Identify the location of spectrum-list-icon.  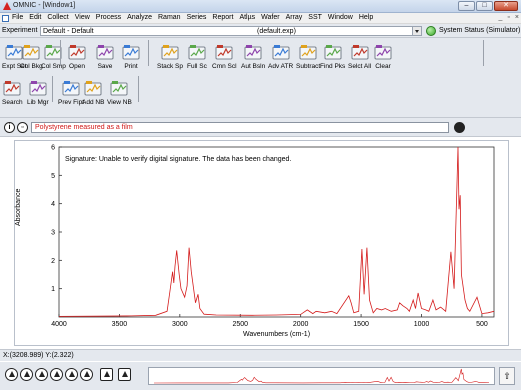
(459, 127).